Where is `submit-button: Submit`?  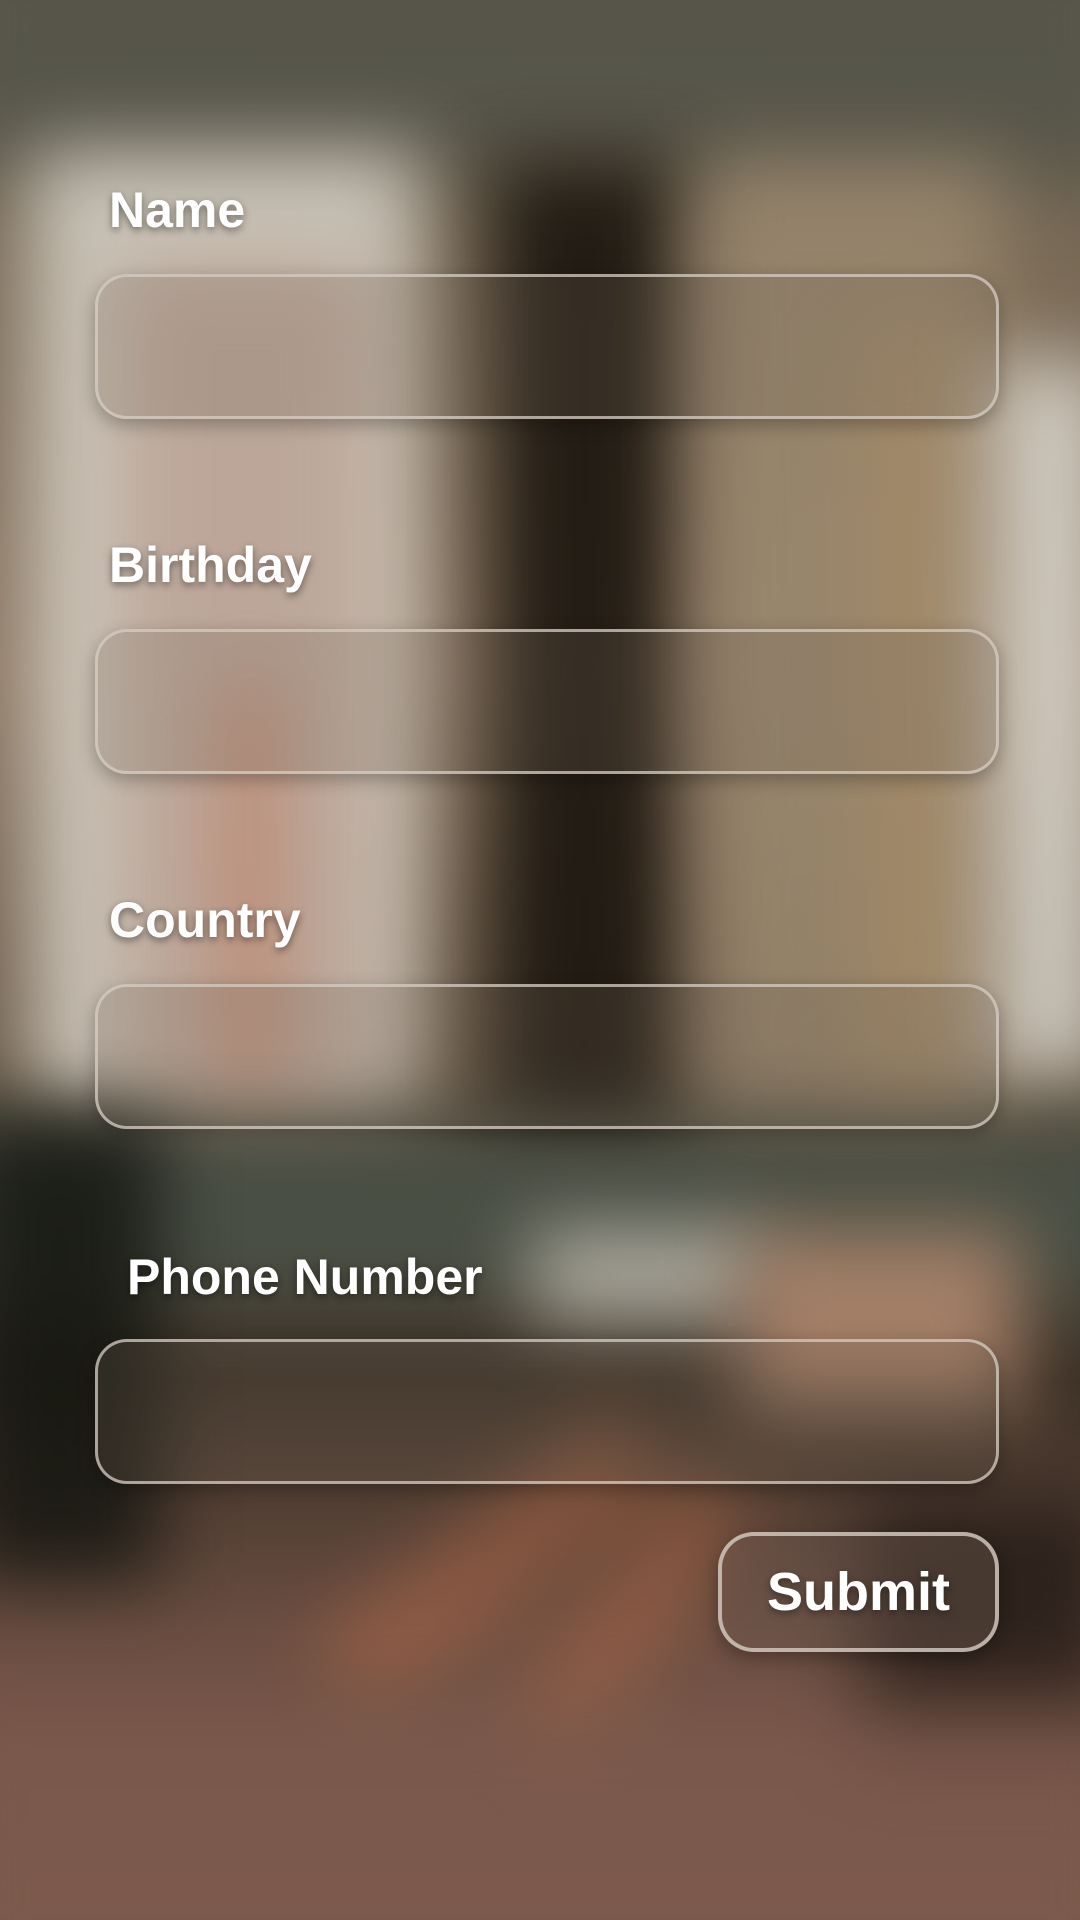 submit-button: Submit is located at coordinates (858, 1592).